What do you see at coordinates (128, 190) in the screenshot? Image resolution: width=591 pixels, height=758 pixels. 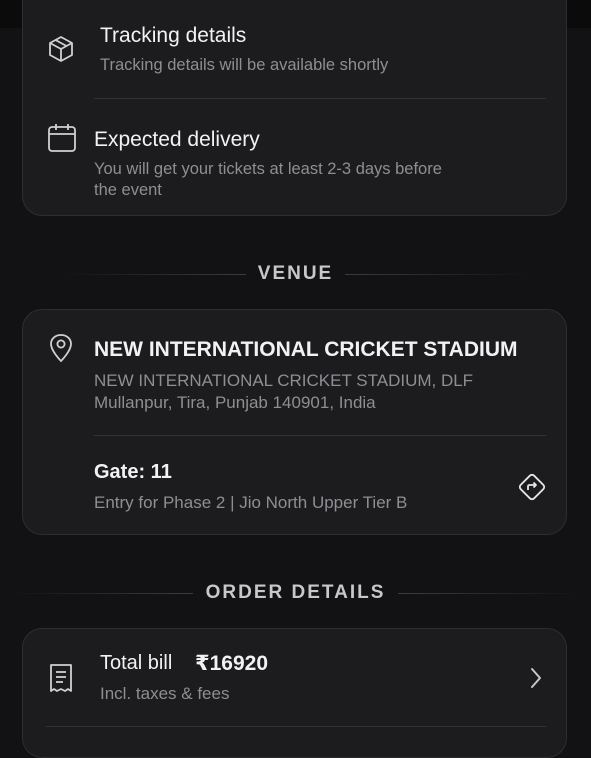 I see `delivery-subtitle-2: the event` at bounding box center [128, 190].